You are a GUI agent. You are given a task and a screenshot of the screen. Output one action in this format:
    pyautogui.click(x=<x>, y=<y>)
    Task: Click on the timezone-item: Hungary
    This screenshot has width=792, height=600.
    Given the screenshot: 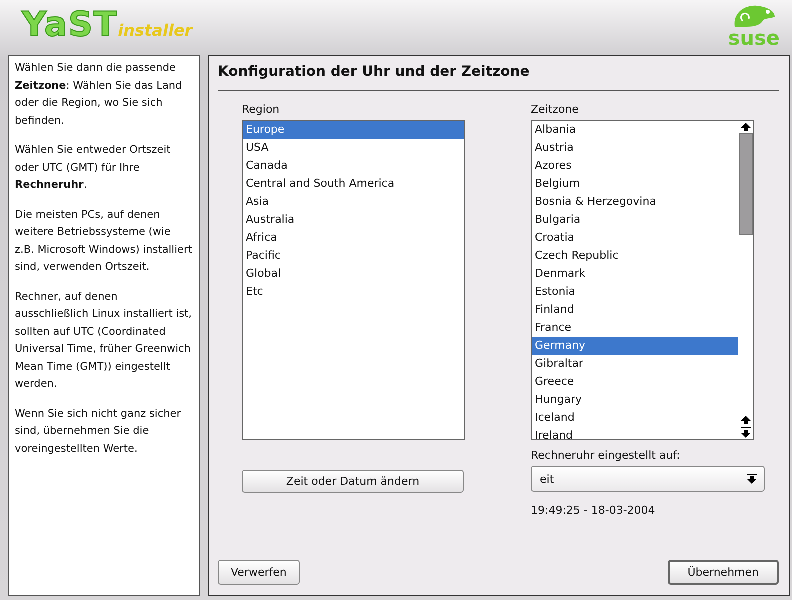 What is the action you would take?
    pyautogui.click(x=635, y=400)
    